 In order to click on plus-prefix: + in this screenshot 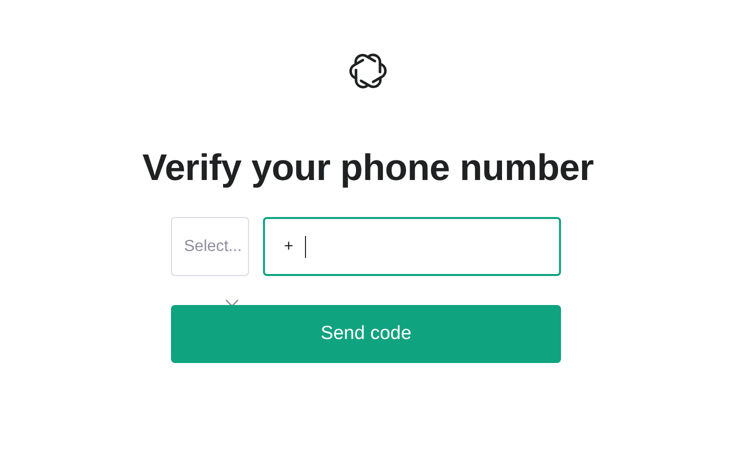, I will do `click(289, 247)`.